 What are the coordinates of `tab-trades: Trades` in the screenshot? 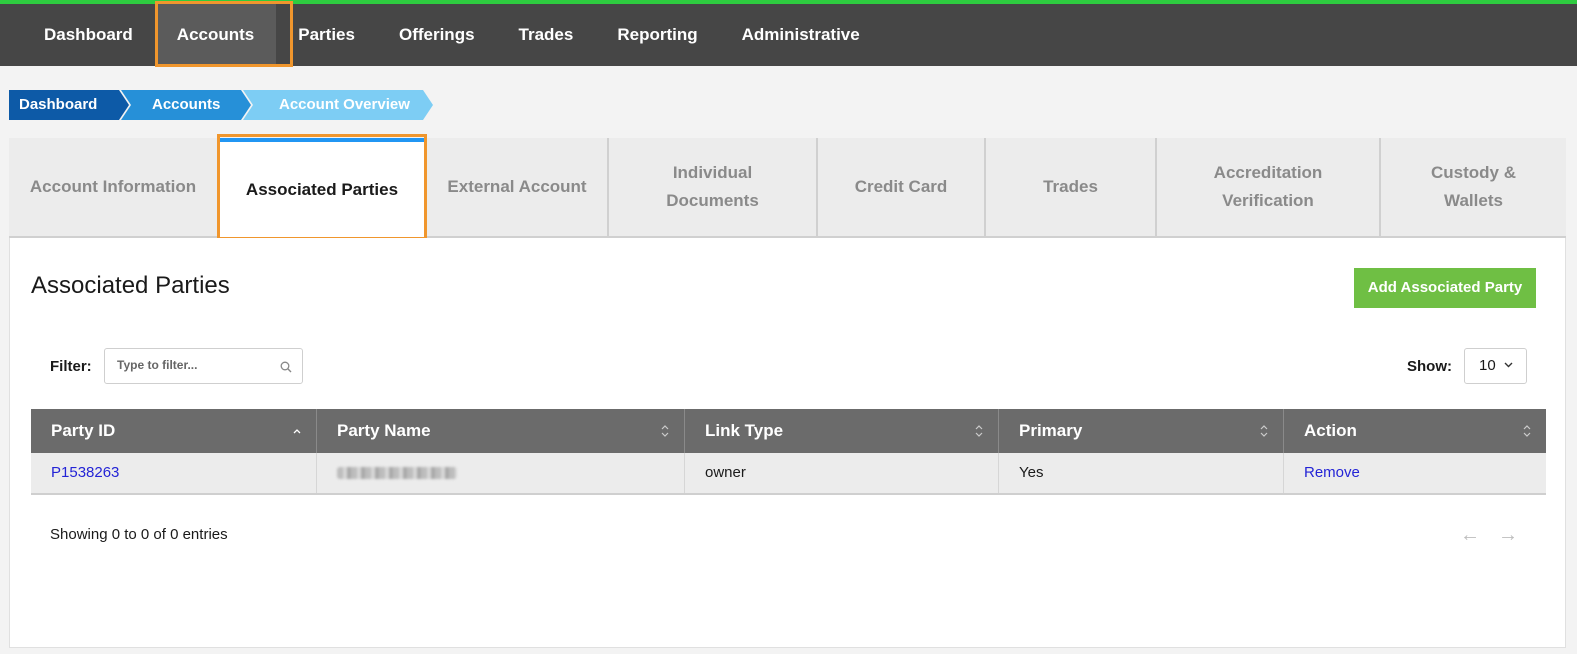 It's located at (1071, 188).